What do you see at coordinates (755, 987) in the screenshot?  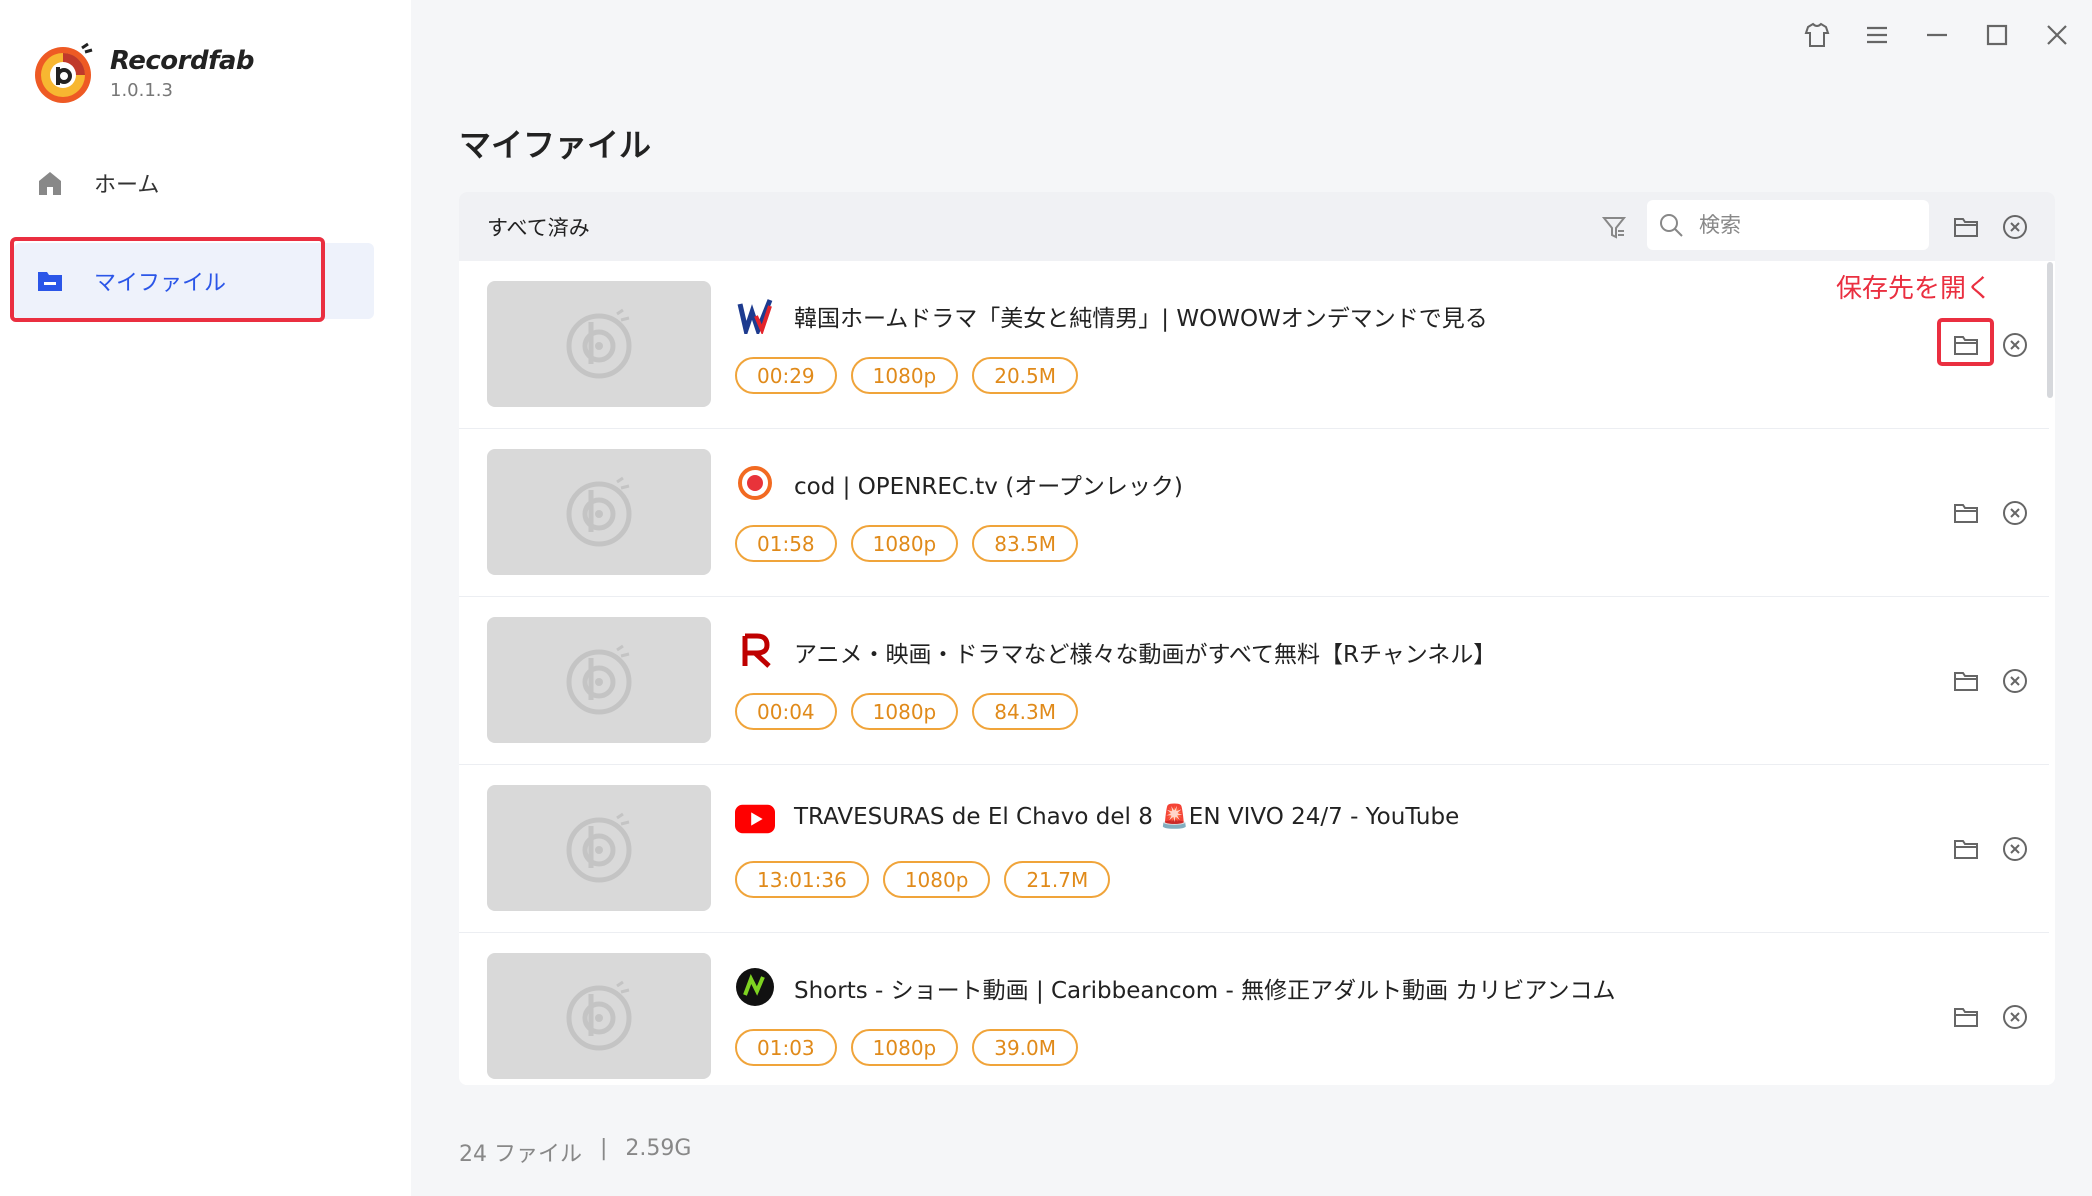 I see `caribbeancom-icon` at bounding box center [755, 987].